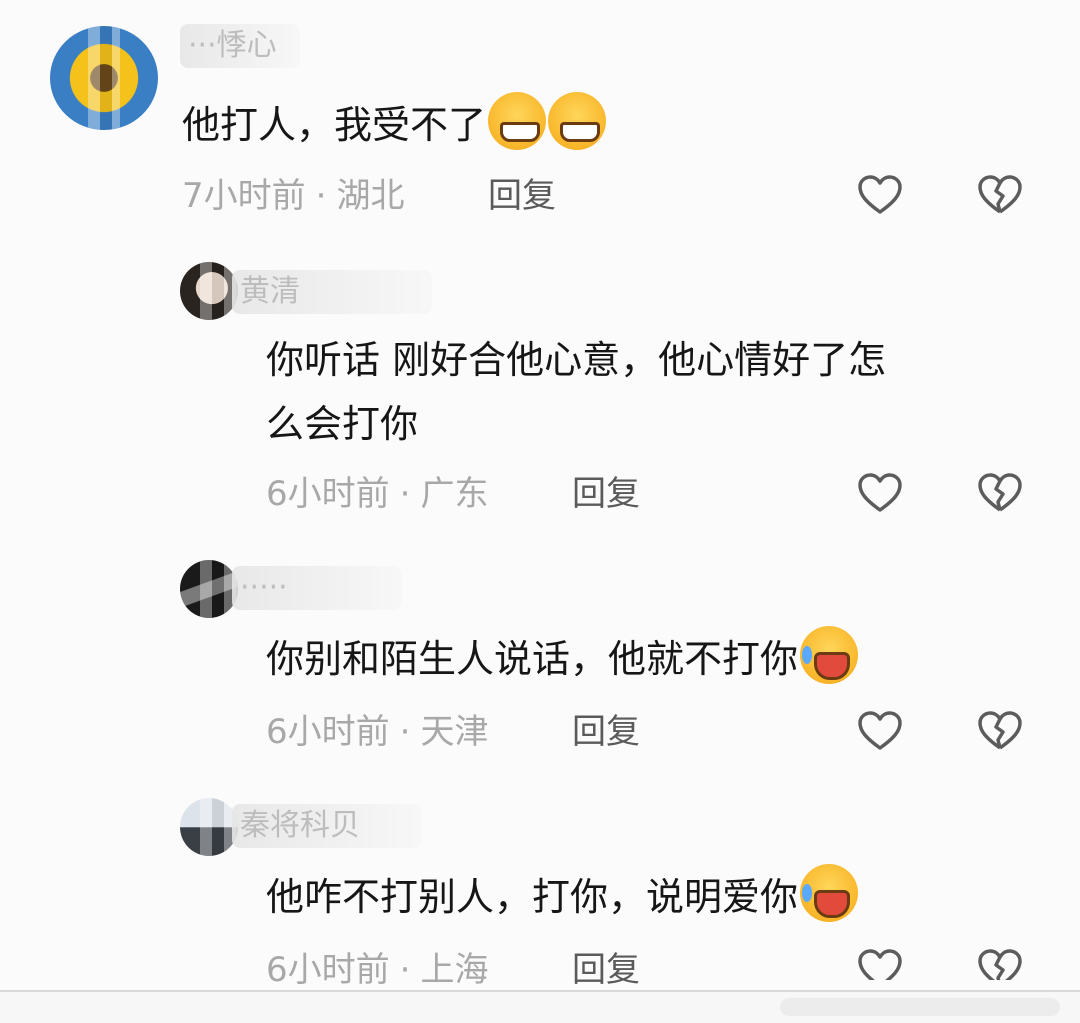  I want to click on comment-text: 你别和陌生人说话，他就不打你, so click(562, 658).